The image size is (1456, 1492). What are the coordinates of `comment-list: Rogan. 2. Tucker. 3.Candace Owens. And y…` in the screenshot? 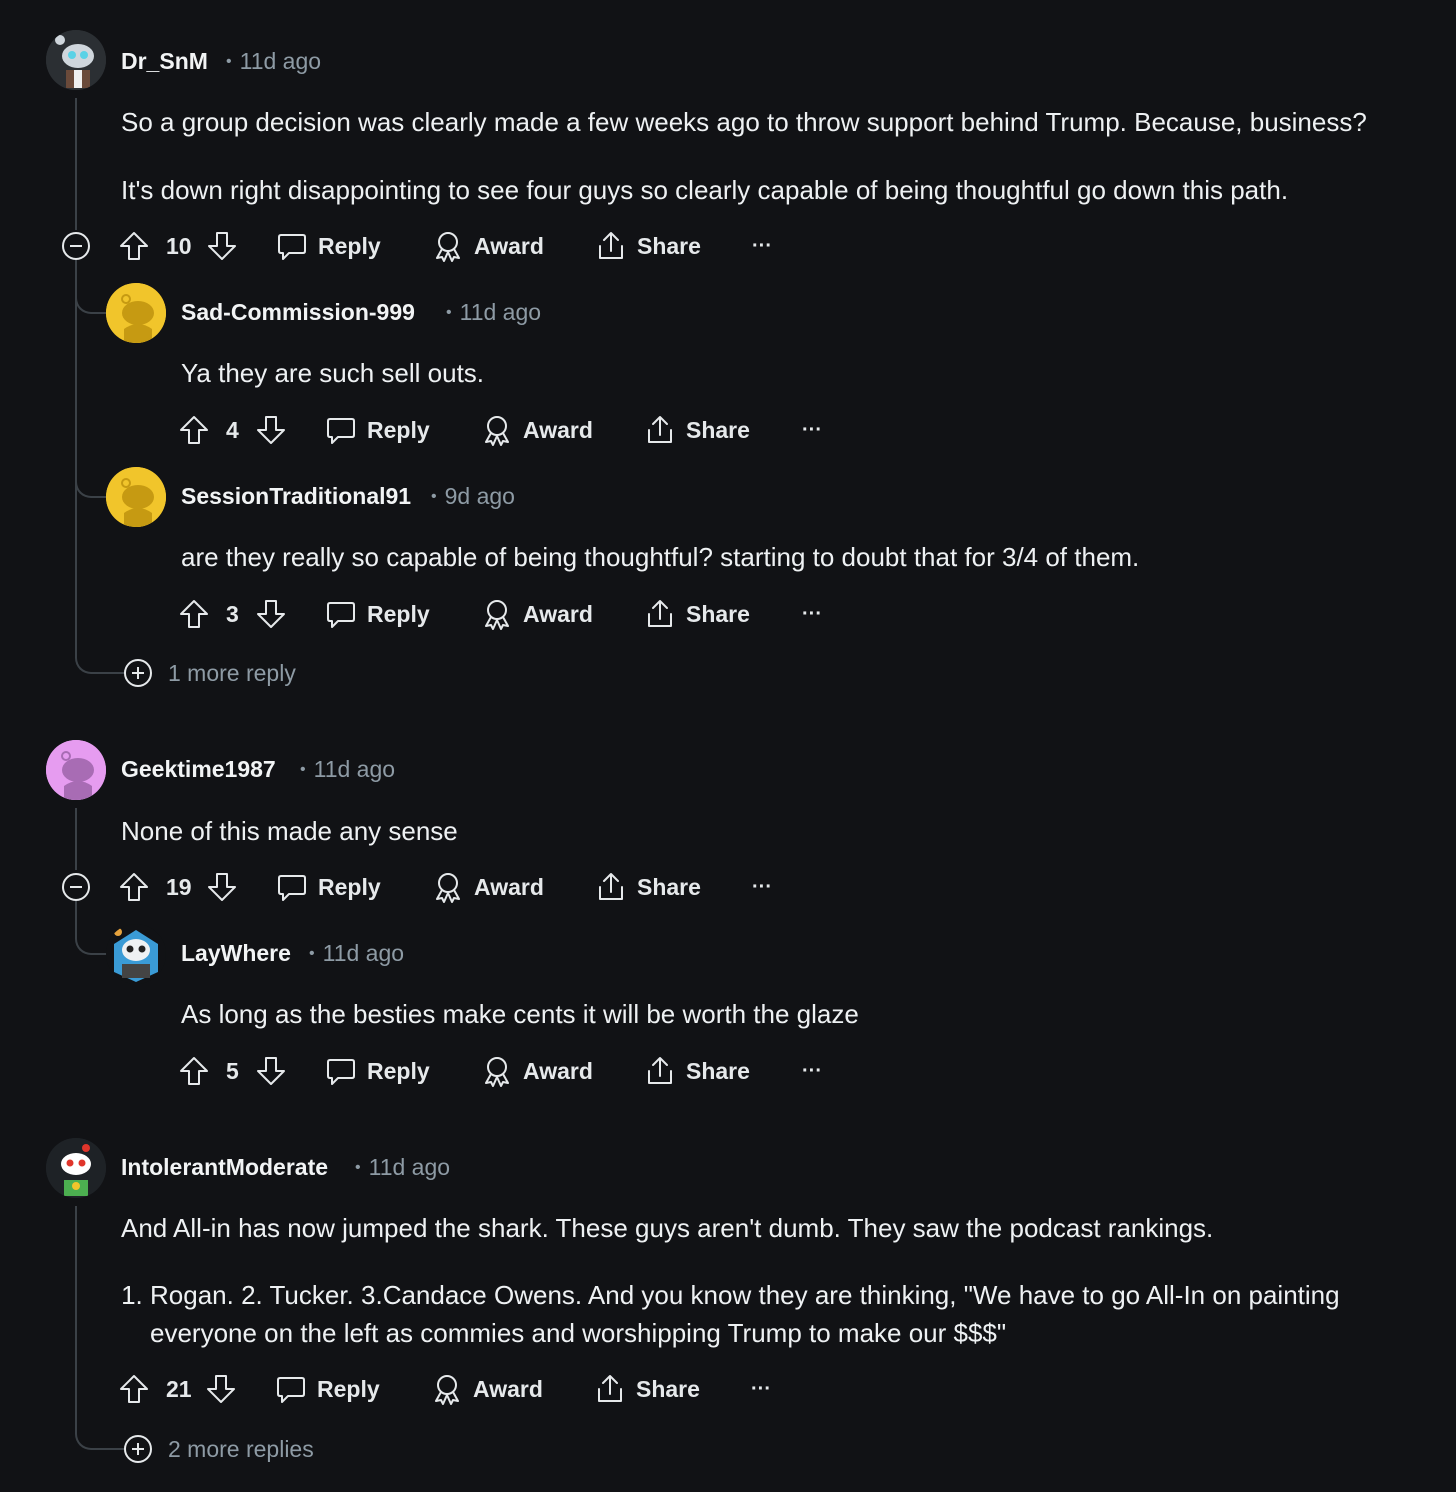 It's located at (776, 1314).